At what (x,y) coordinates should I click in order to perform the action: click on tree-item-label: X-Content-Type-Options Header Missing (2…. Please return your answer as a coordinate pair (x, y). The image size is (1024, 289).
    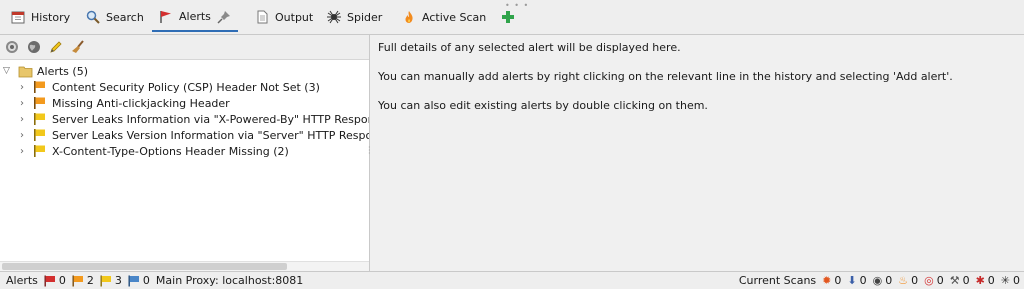
    Looking at the image, I should click on (170, 151).